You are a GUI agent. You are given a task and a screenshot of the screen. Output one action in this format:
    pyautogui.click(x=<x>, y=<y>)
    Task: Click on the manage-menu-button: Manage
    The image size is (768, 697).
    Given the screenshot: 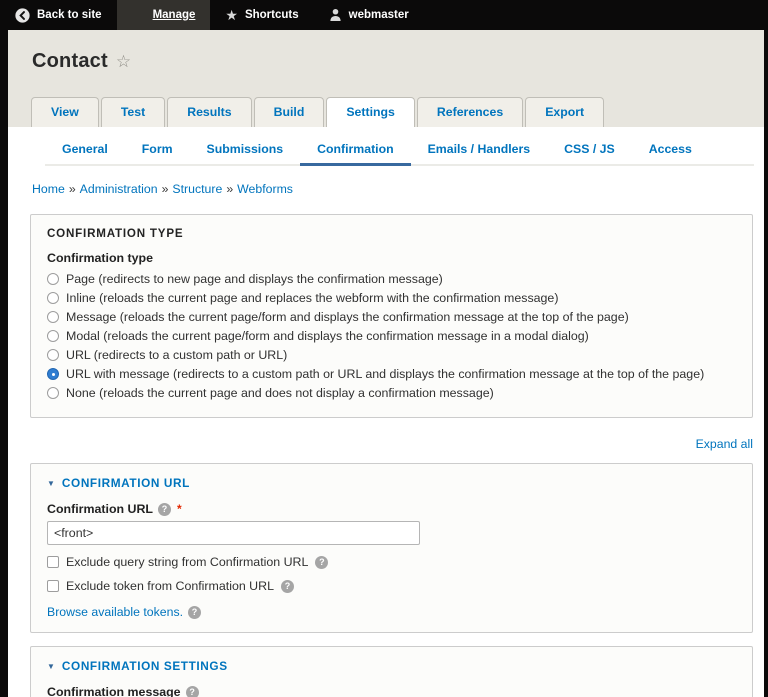 What is the action you would take?
    pyautogui.click(x=163, y=15)
    